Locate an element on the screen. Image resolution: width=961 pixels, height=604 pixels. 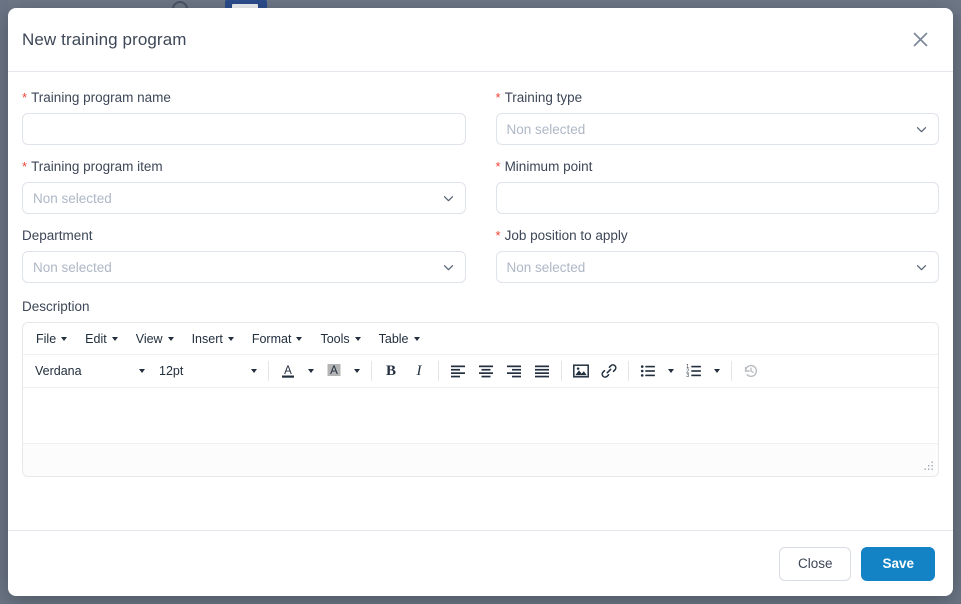
bold-icon: B is located at coordinates (391, 371).